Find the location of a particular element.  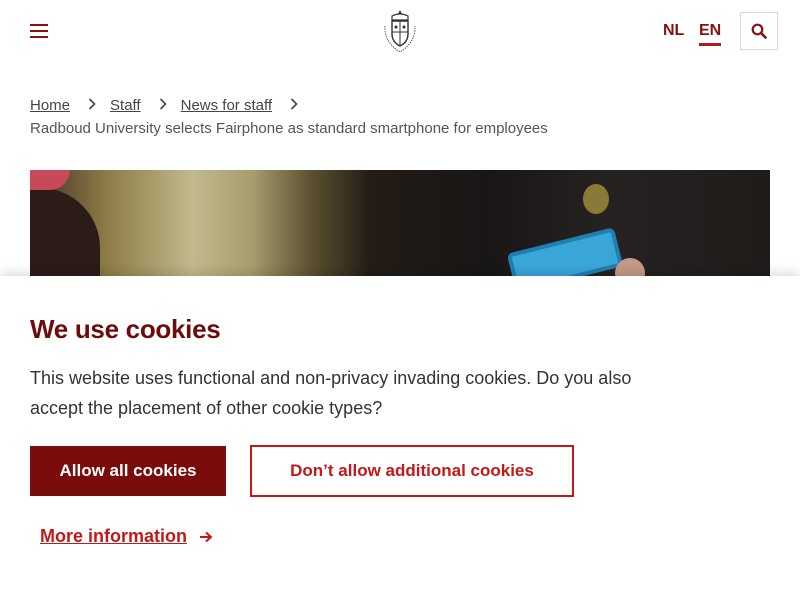

university-logo is located at coordinates (400, 31).